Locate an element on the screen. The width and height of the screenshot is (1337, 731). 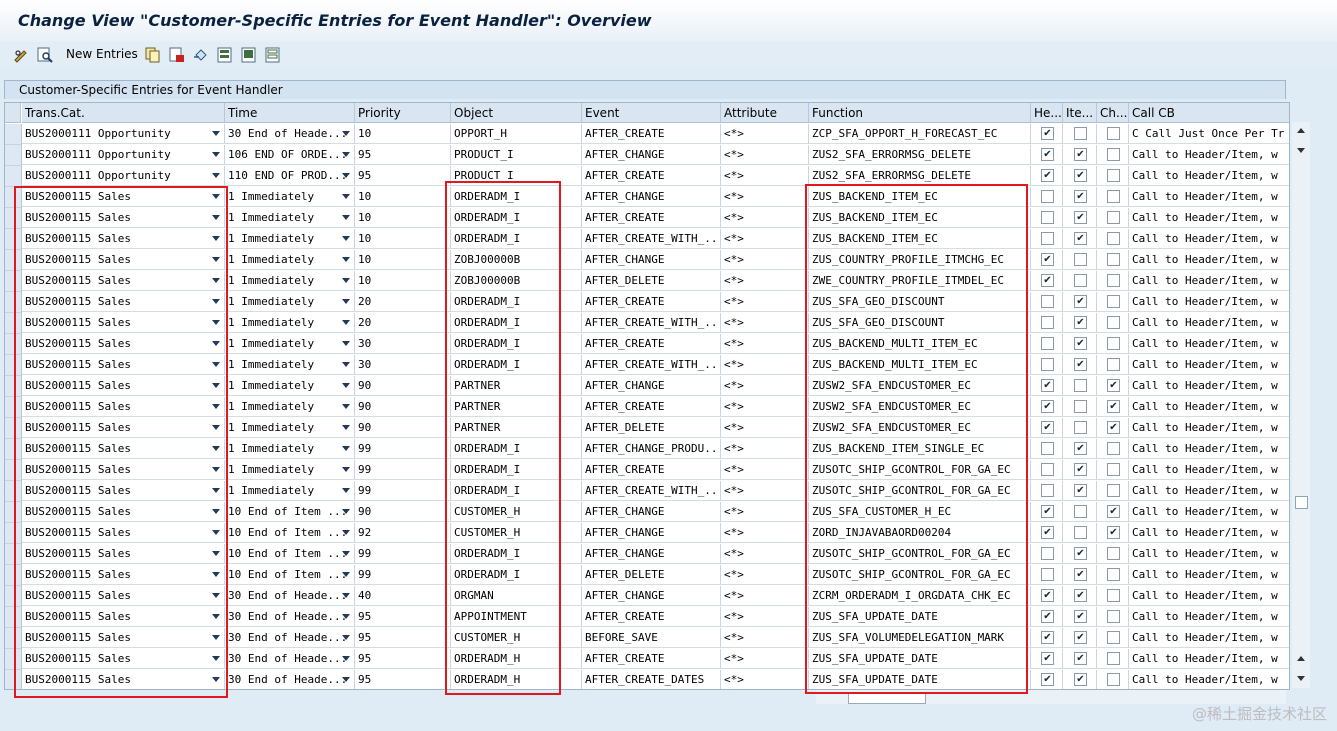
function-cell: ZUS_SFA_GEO_DISCOUNT is located at coordinates (920, 323).